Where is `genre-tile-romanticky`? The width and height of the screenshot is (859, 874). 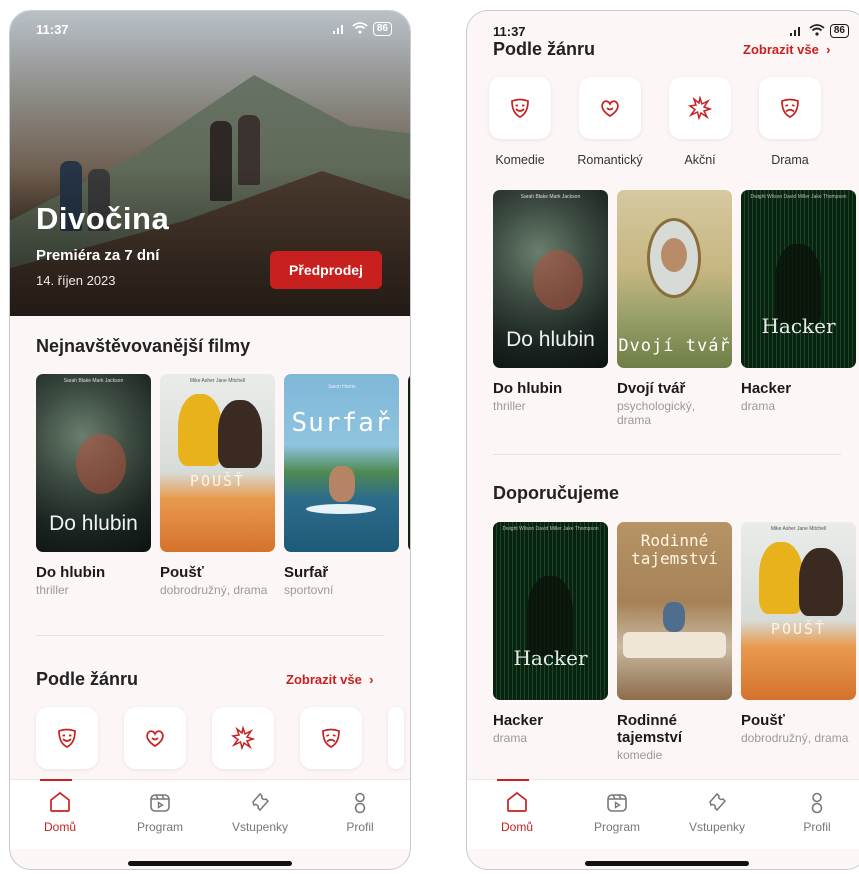
genre-tile-romanticky is located at coordinates (155, 738).